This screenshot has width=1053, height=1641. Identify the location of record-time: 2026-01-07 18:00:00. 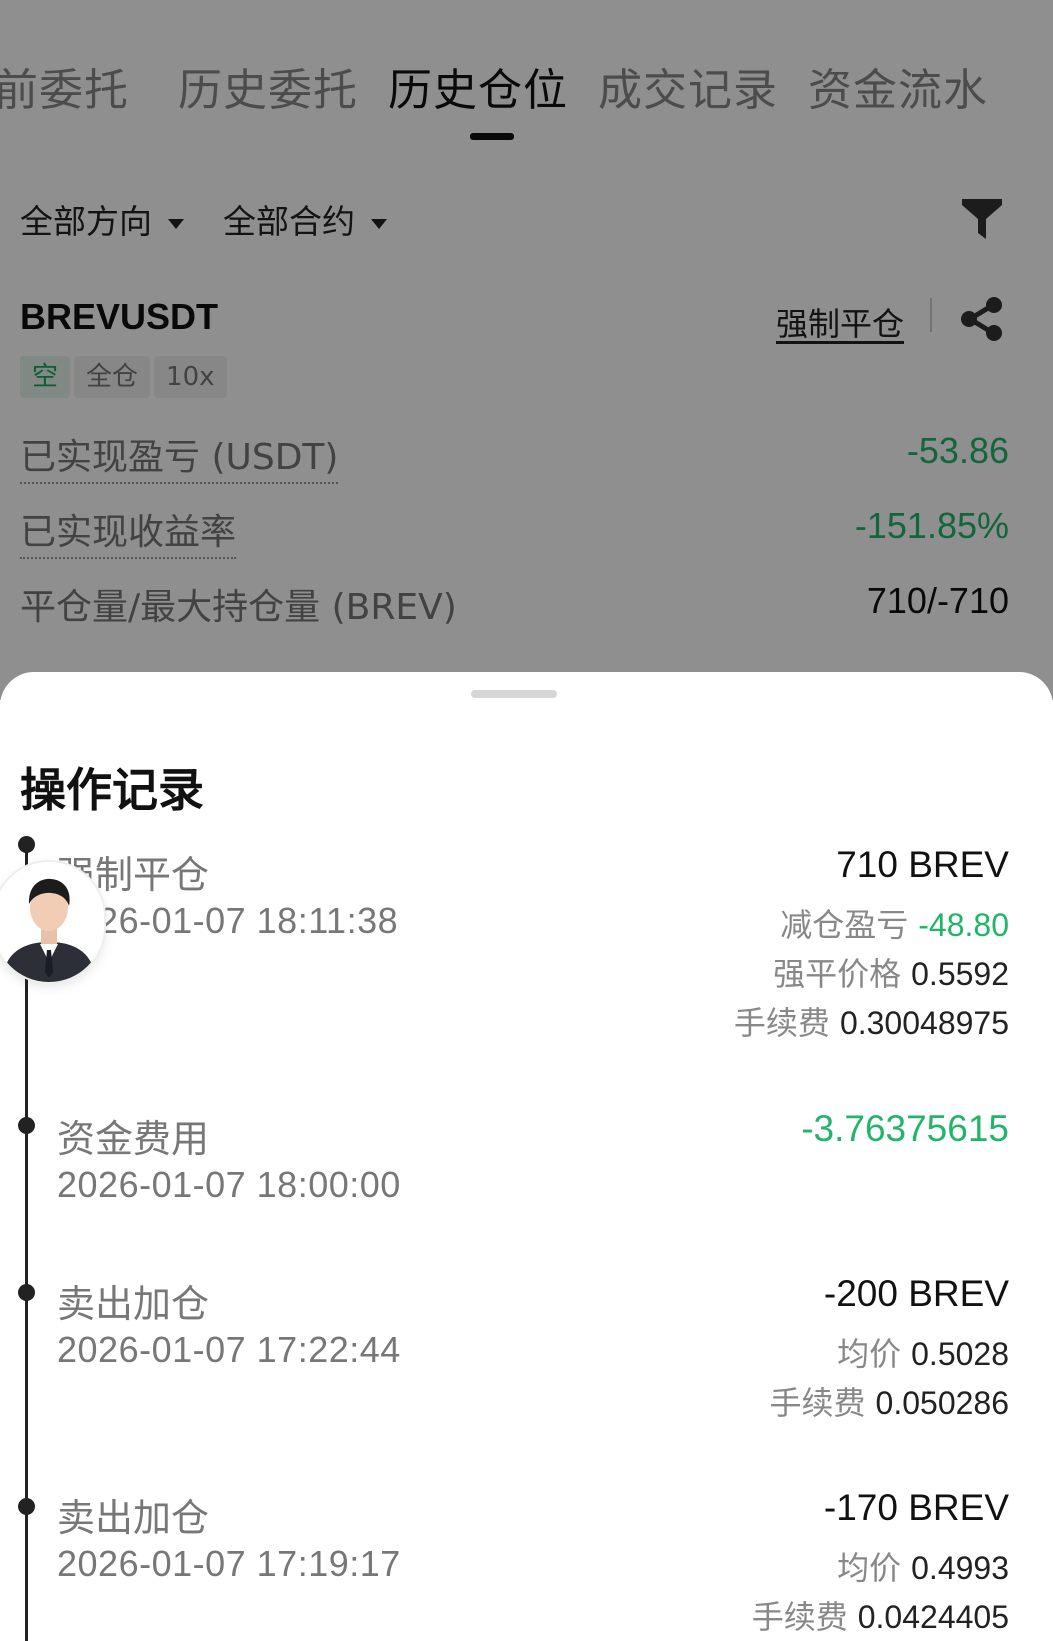
(229, 1184).